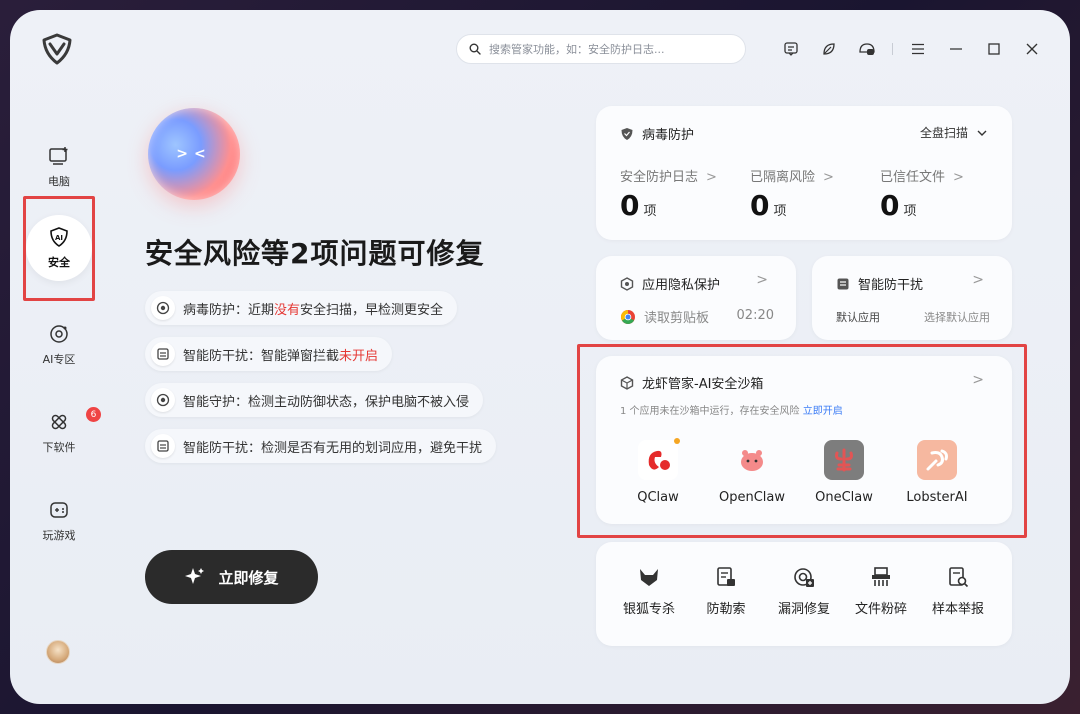 The height and width of the screenshot is (714, 1080). I want to click on virus-protection-card: 病毒防护 全盘扫描 安全防护日志 > 0 项 已隔离风险 > 0项 已信任文件 > 0项, so click(804, 173).